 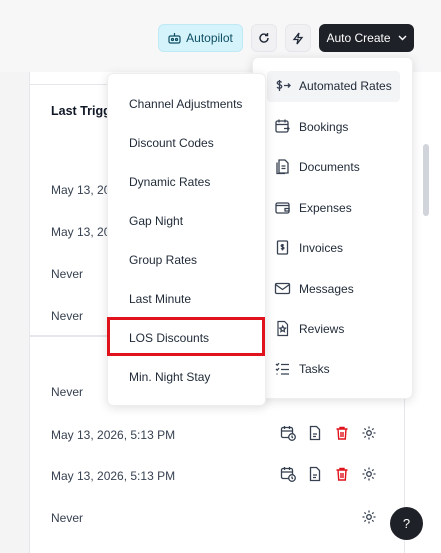 What do you see at coordinates (156, 221) in the screenshot?
I see `submenu-item-gap-night: Gap Night` at bounding box center [156, 221].